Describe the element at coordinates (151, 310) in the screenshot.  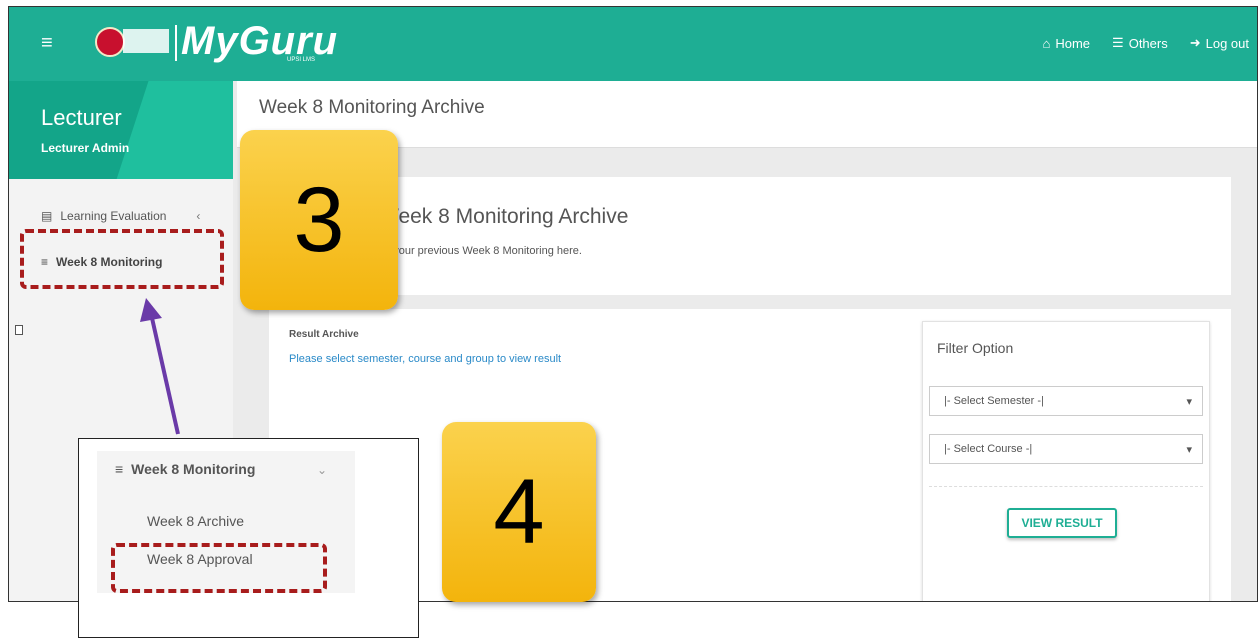
I see `arrow-head` at that location.